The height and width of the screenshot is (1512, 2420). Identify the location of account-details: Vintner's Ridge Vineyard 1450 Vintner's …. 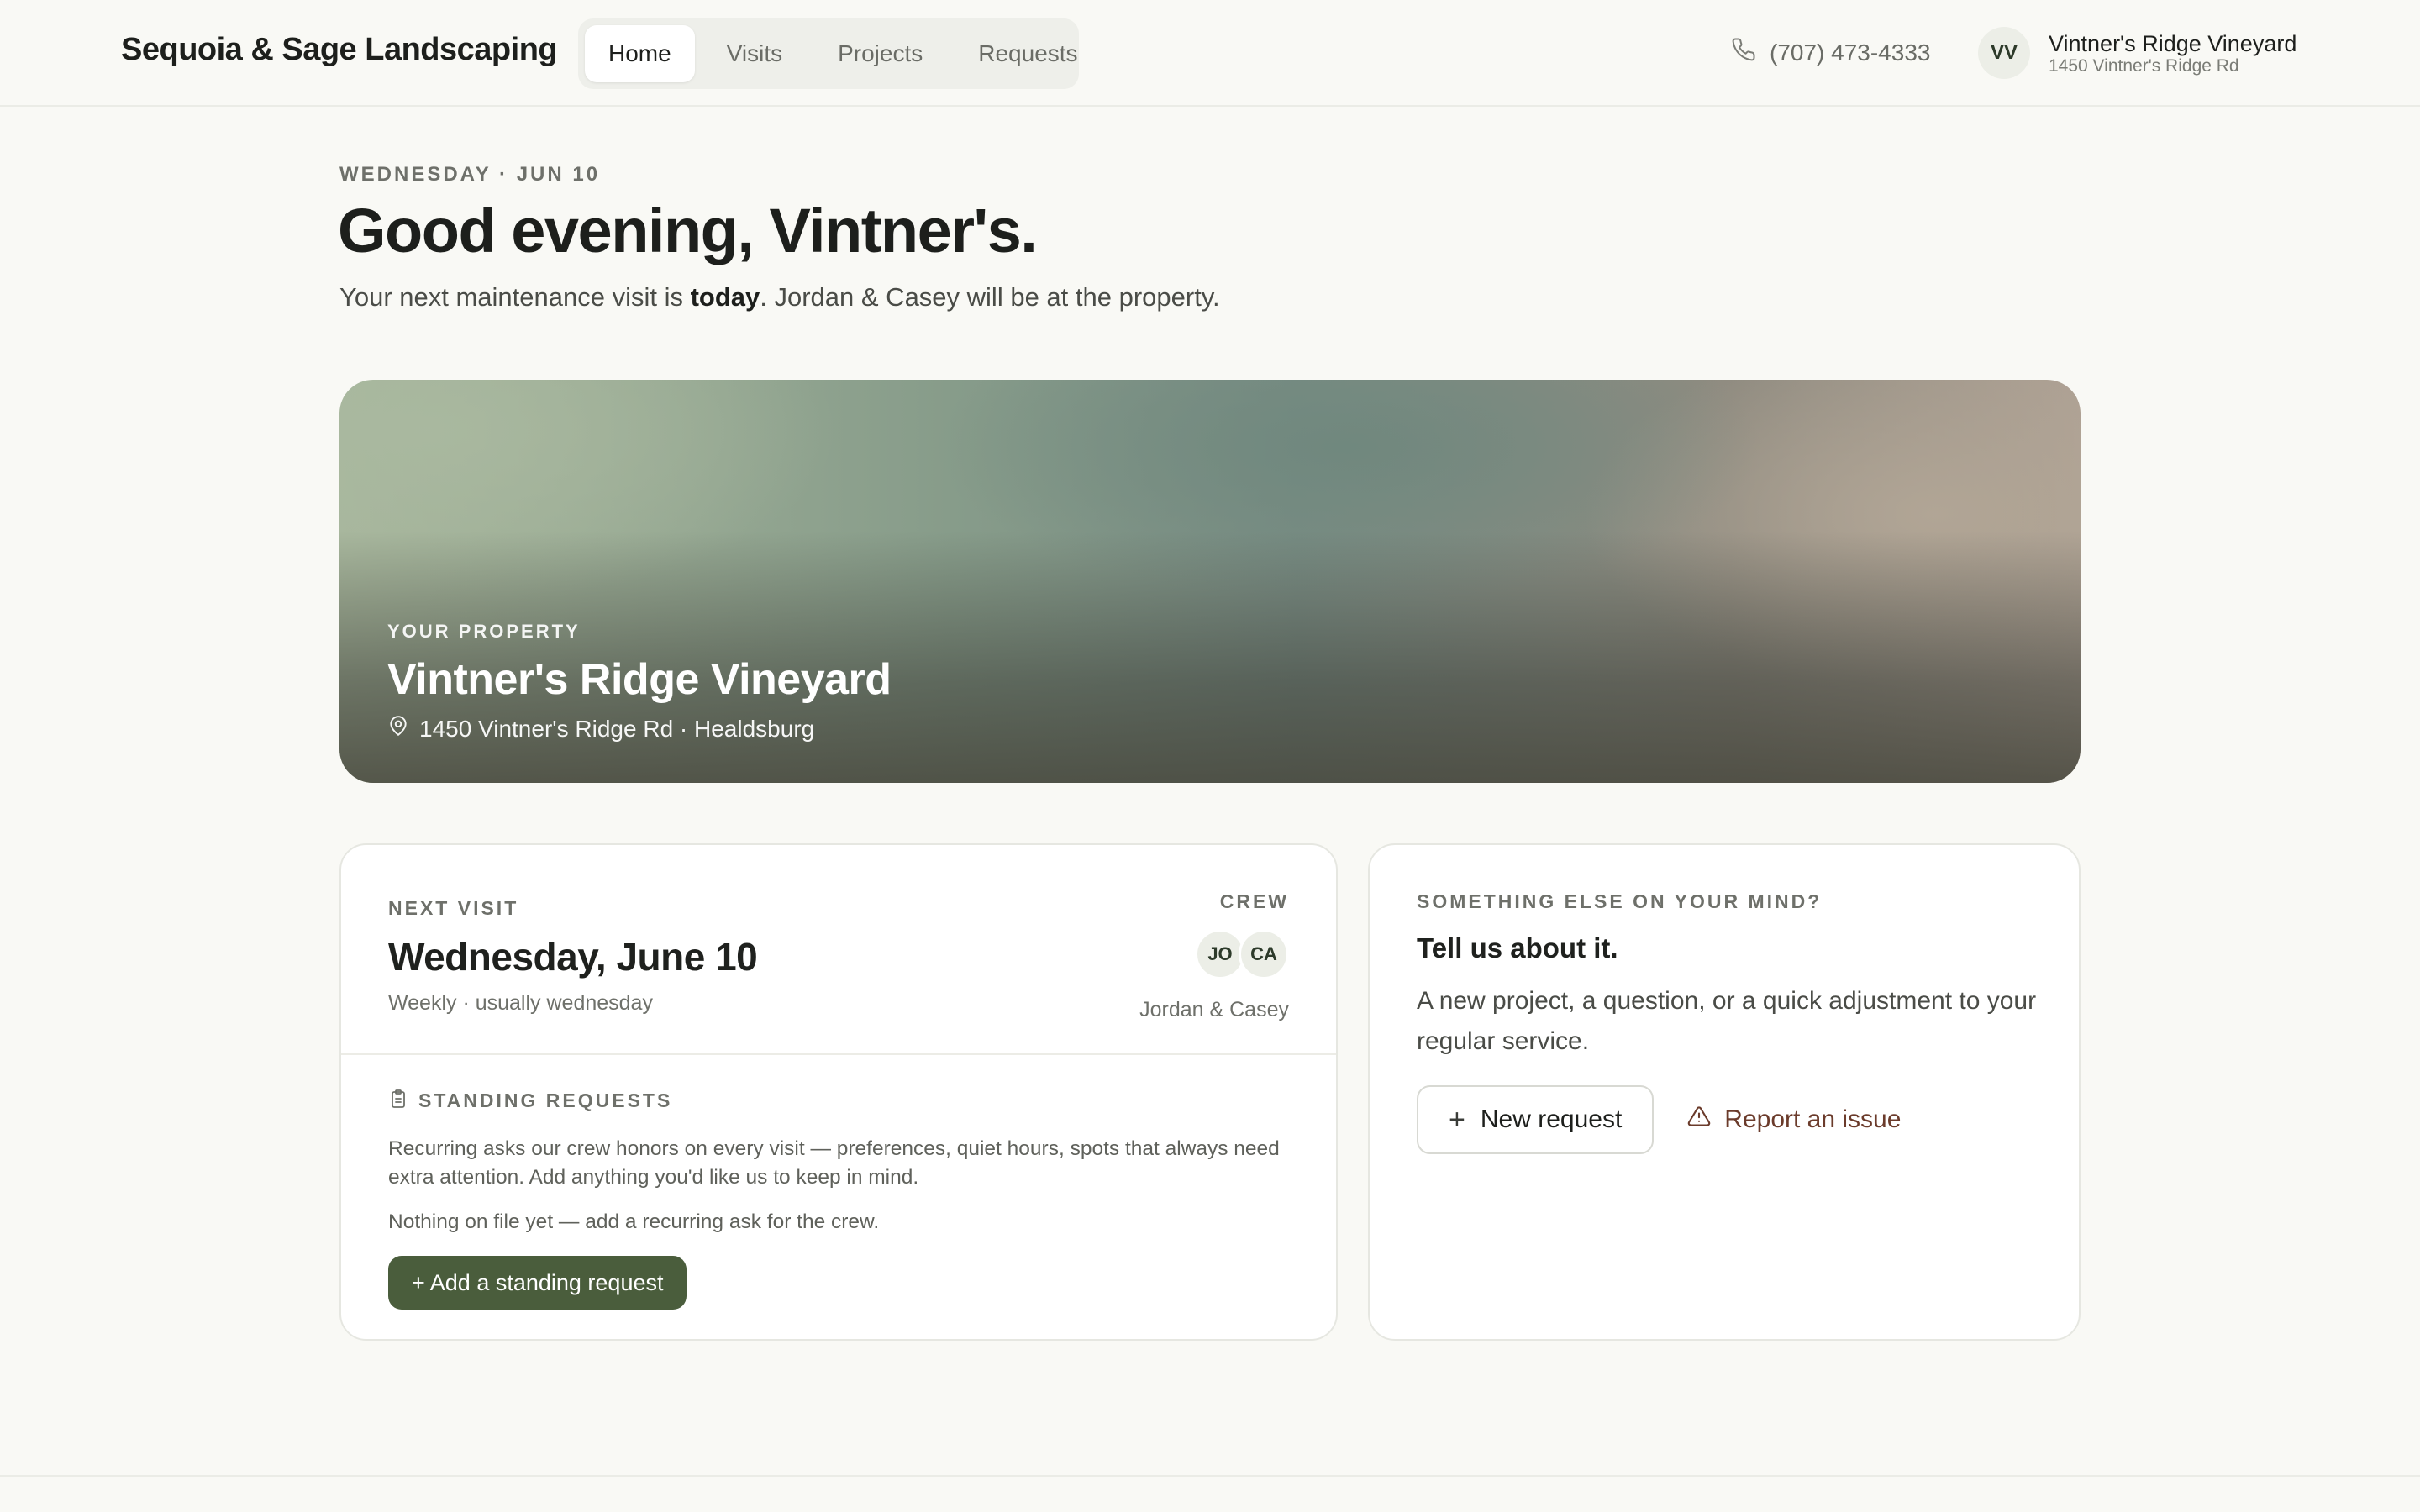
(2172, 53).